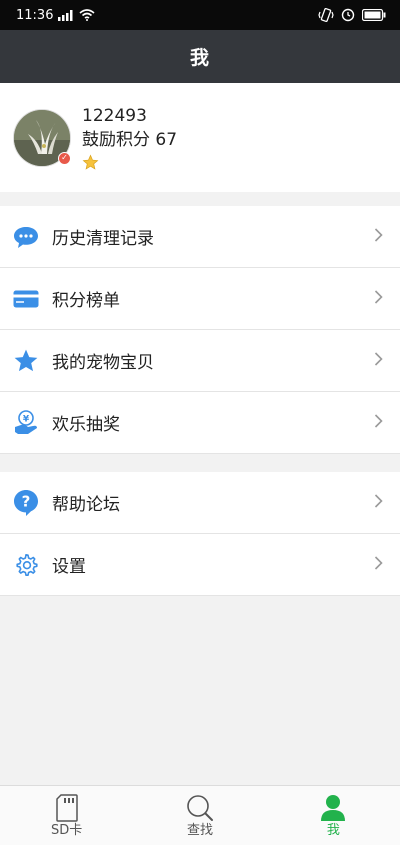  Describe the element at coordinates (35, 15) in the screenshot. I see `status-time: 11:36` at that location.